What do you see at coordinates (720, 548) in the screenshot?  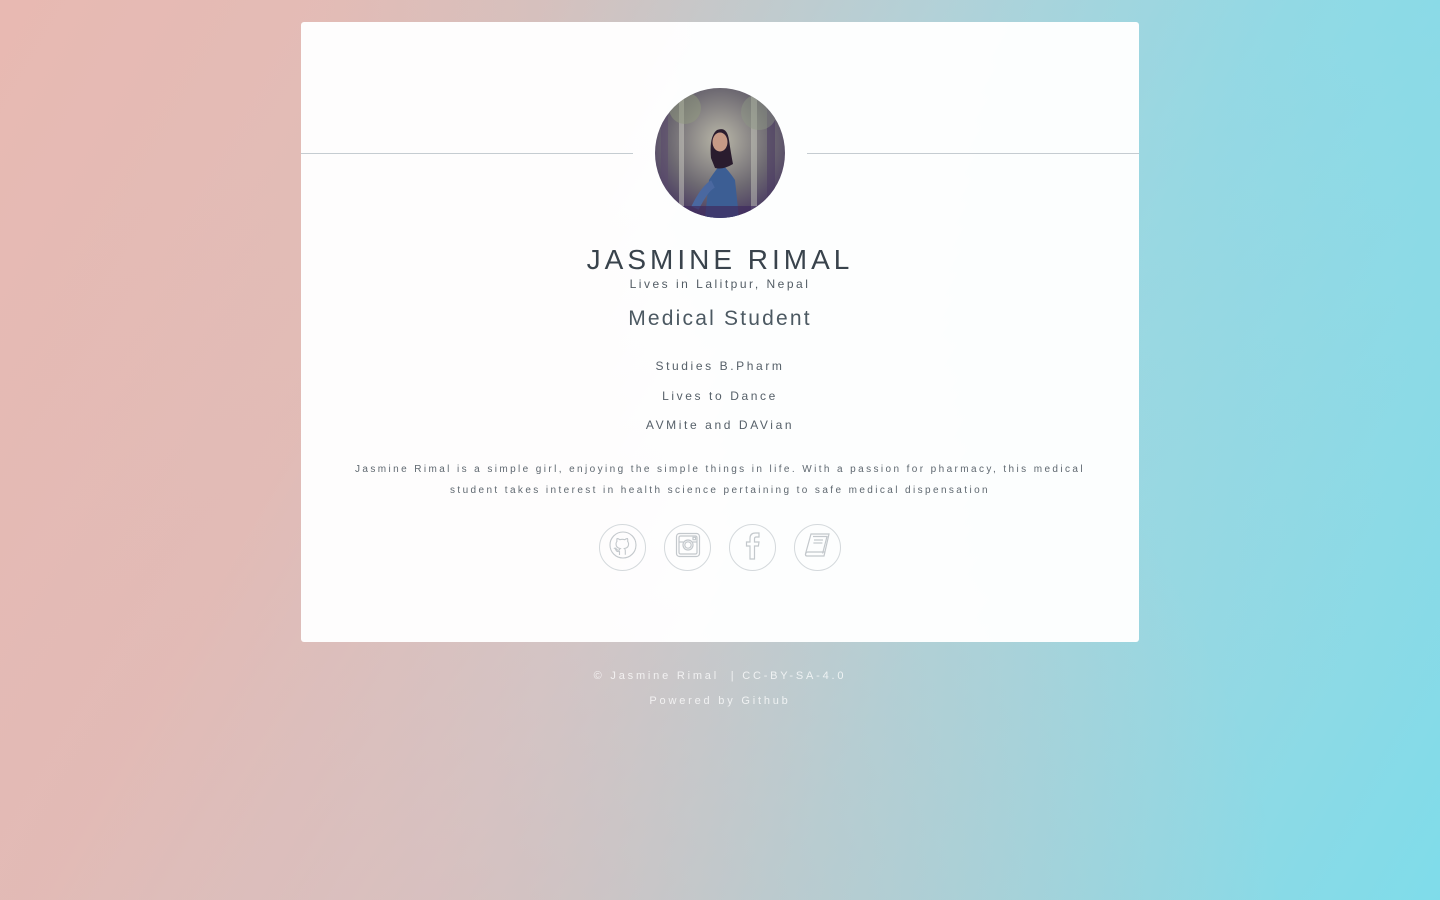 I see `social-links` at bounding box center [720, 548].